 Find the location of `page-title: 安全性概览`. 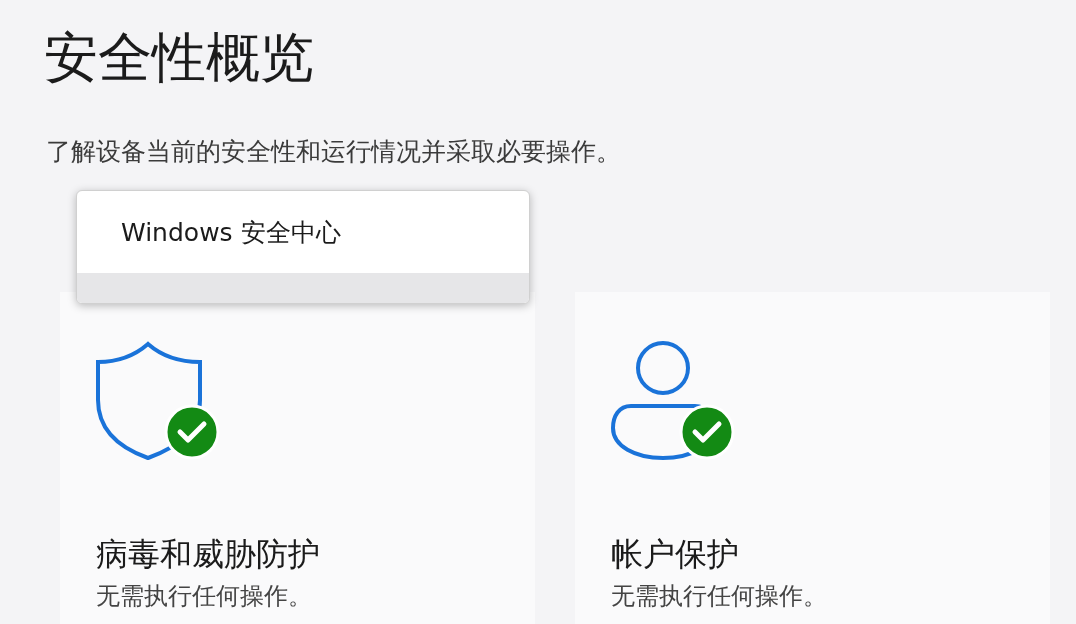

page-title: 安全性概览 is located at coordinates (179, 58).